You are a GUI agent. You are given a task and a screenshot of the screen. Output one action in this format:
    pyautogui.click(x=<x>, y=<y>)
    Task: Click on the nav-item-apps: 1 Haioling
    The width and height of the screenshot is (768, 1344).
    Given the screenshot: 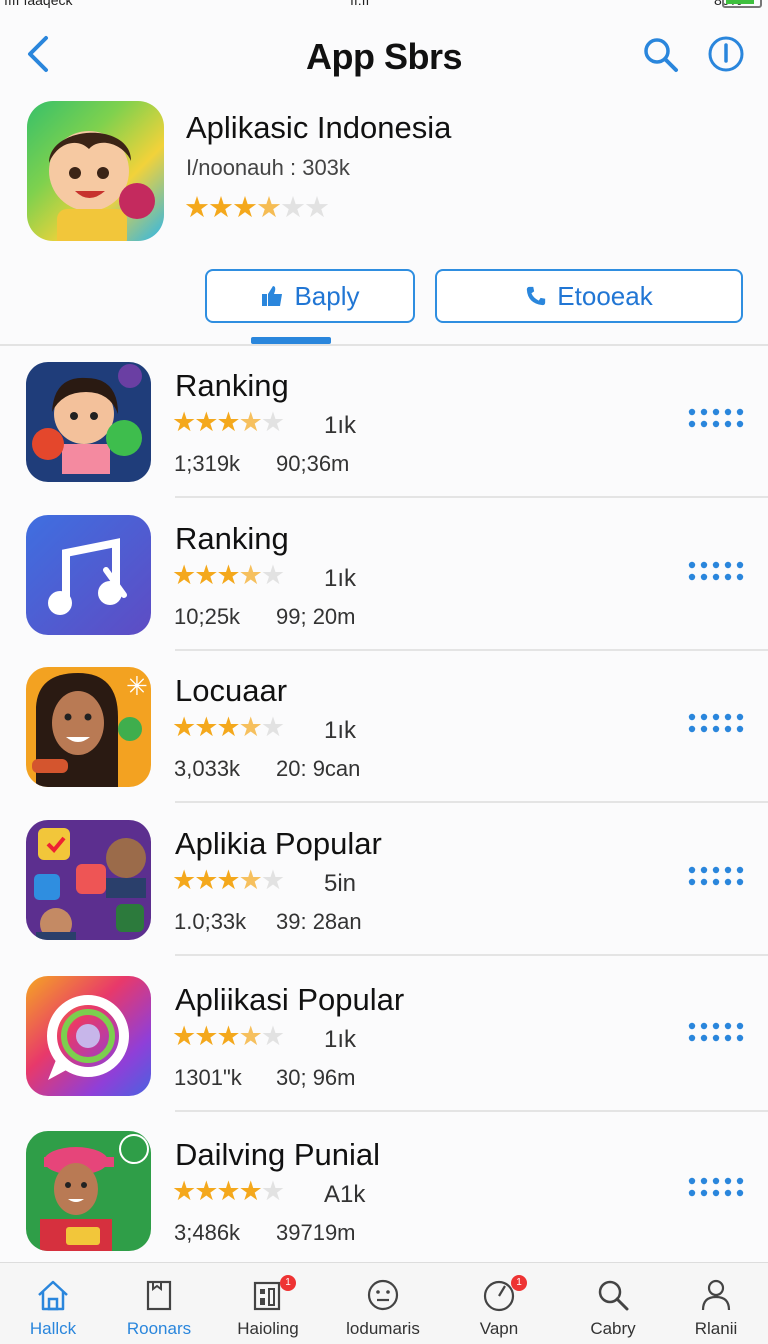 What is the action you would take?
    pyautogui.click(x=268, y=1303)
    